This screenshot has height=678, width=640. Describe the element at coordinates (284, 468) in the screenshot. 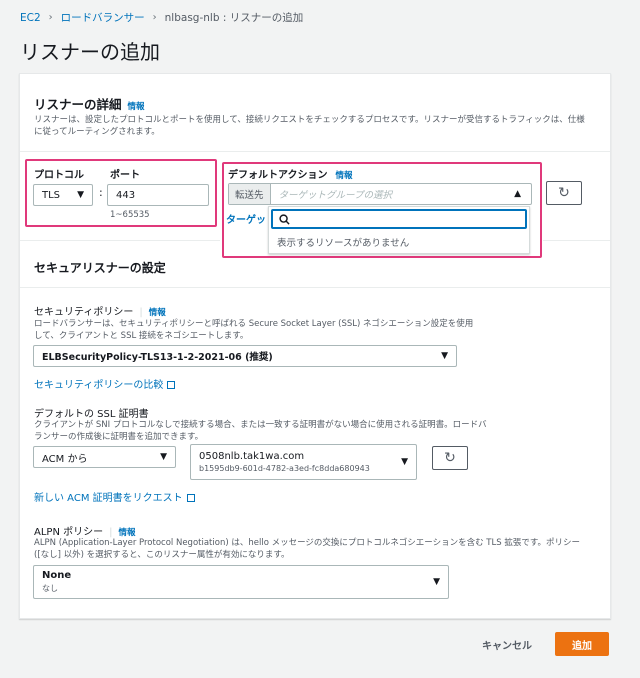

I see `certificate-id: b1595db9-601d-4782-a3ed-fc8dda680943` at that location.